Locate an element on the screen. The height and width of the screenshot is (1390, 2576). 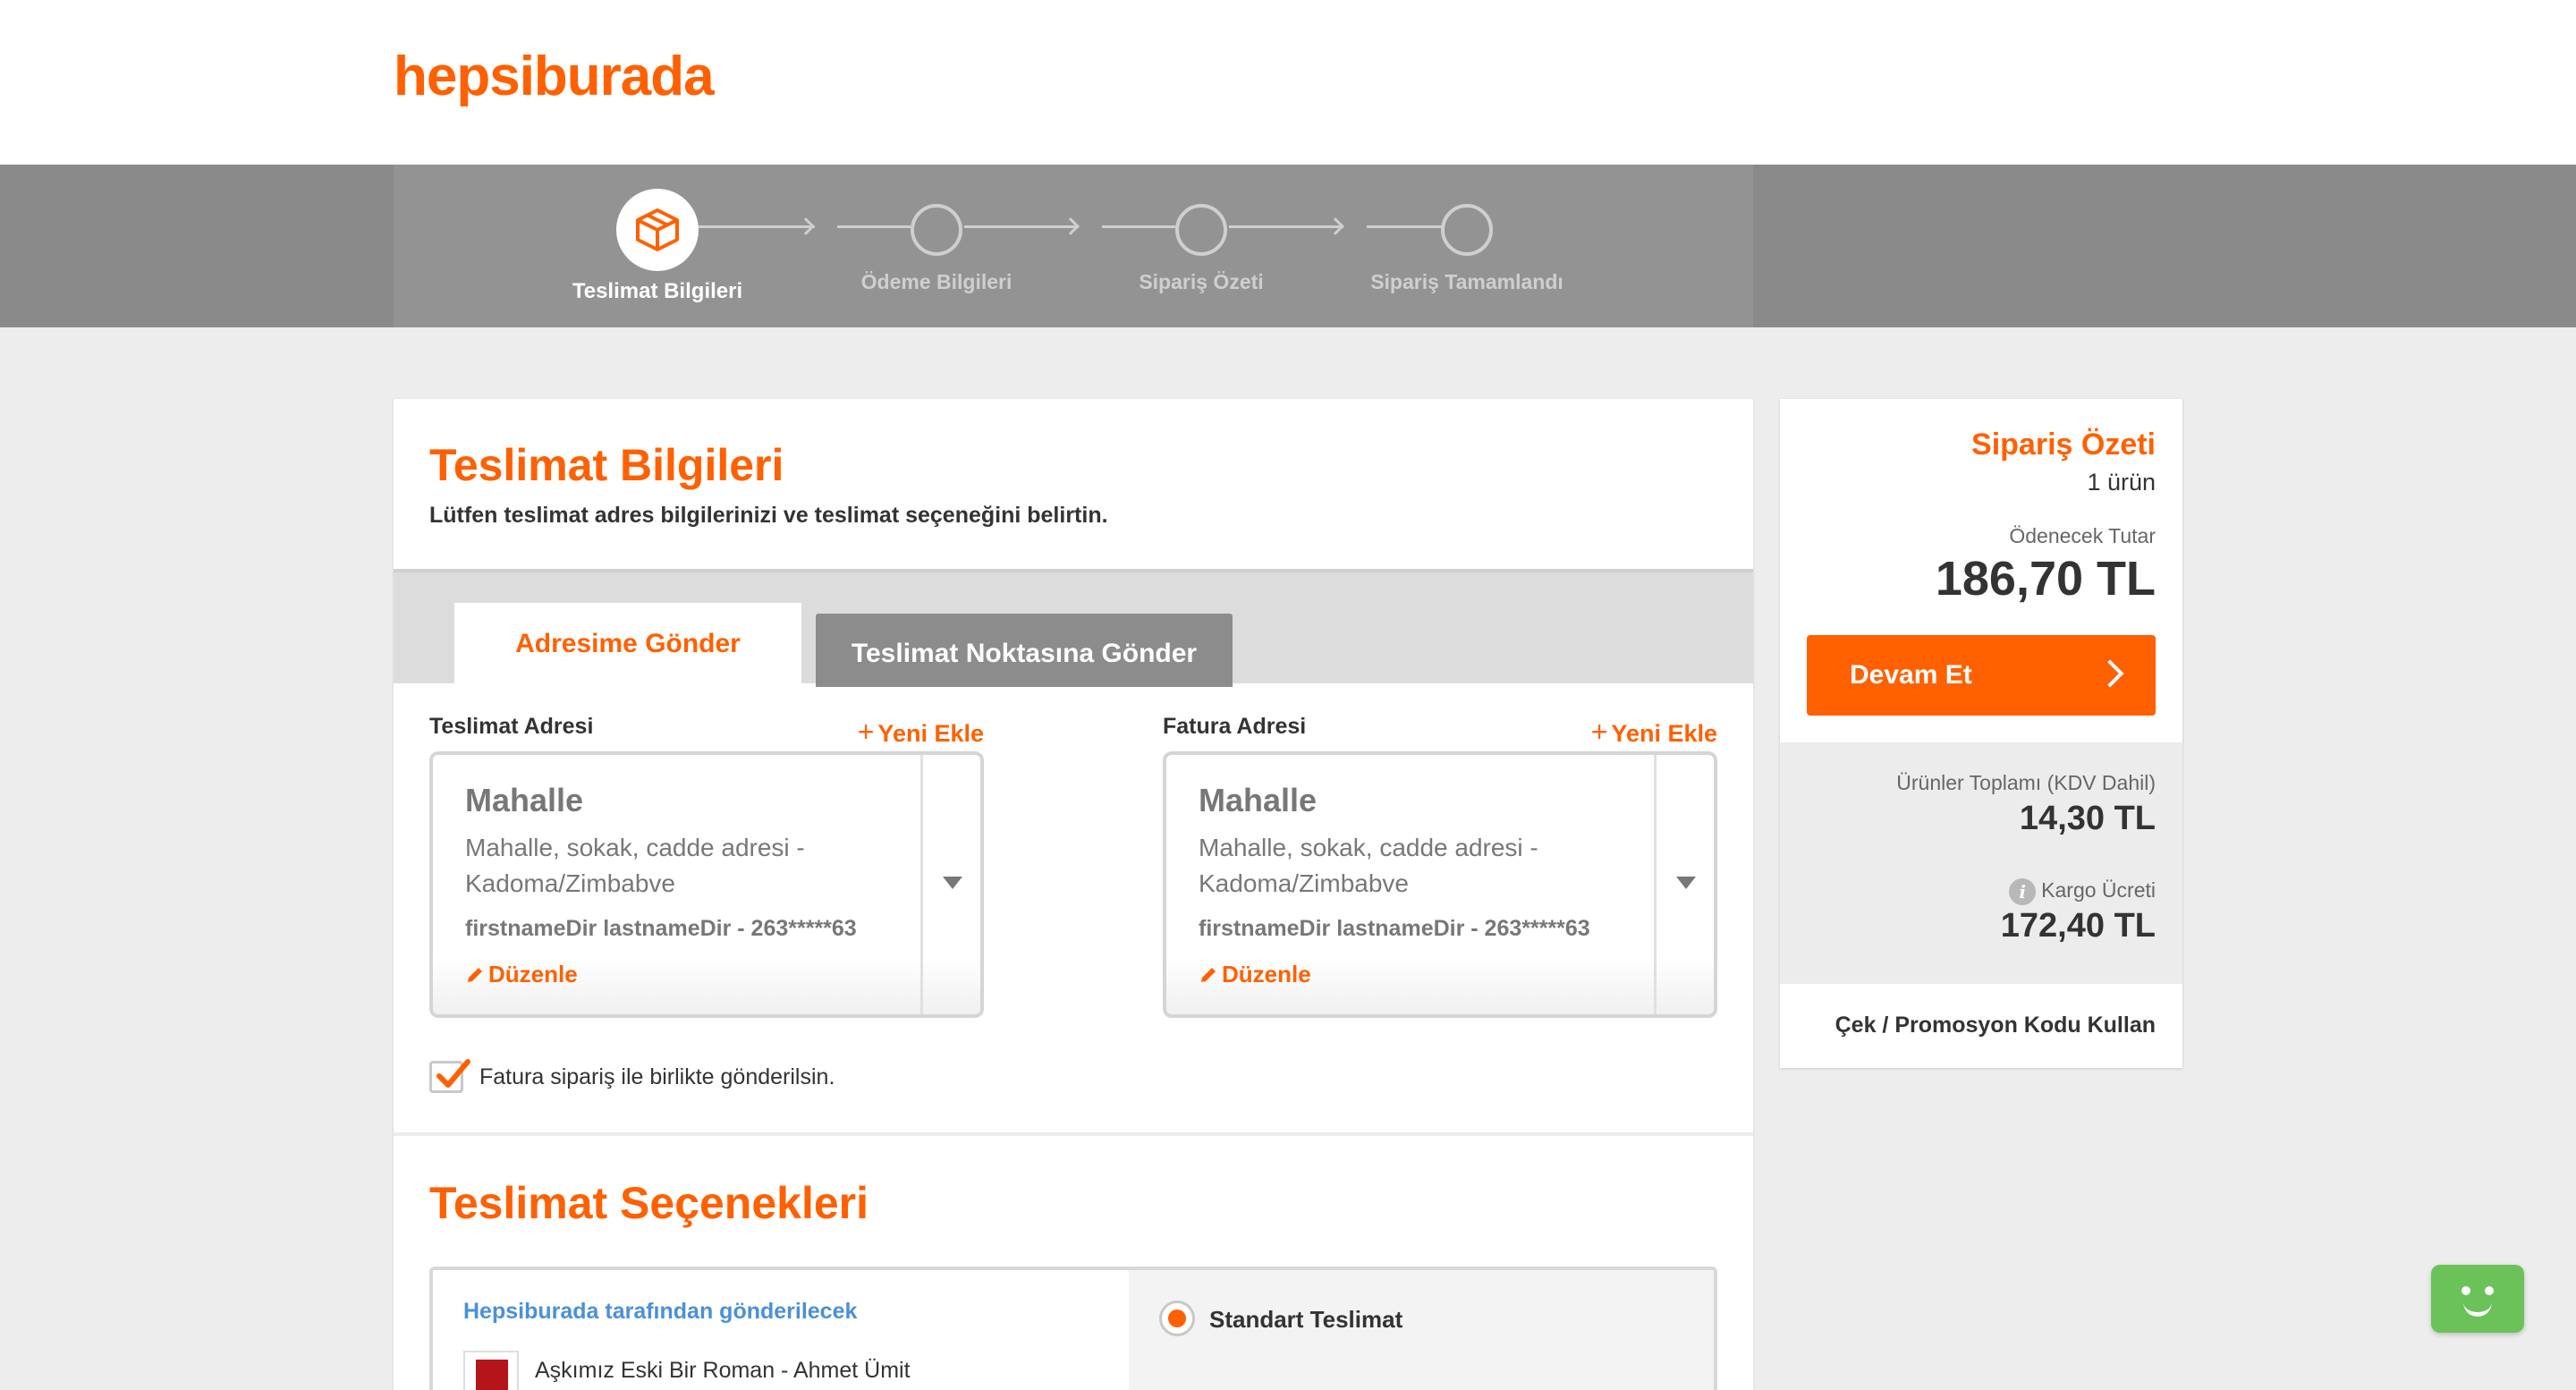
info-icon: i is located at coordinates (2023, 891).